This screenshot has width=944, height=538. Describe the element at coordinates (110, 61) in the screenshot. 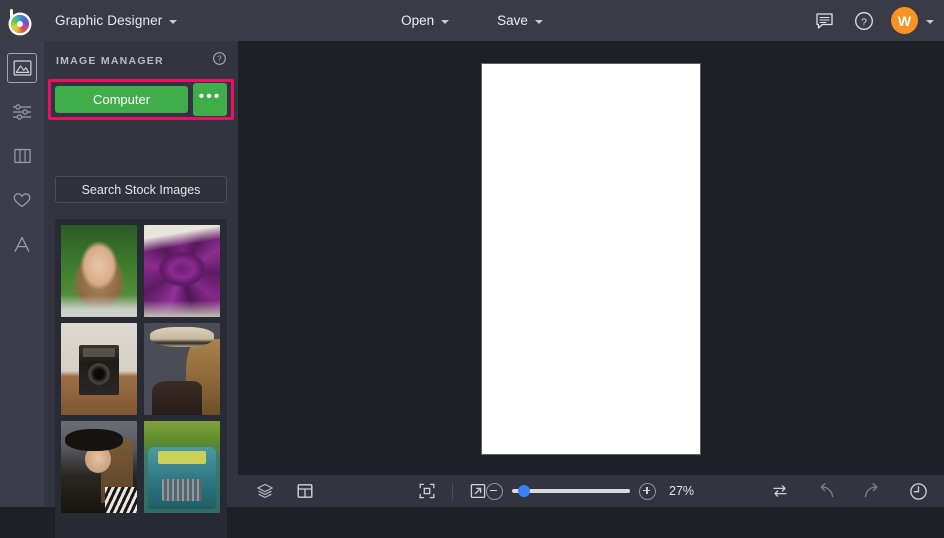

I see `panel-title: IMAGE MANAGER` at that location.